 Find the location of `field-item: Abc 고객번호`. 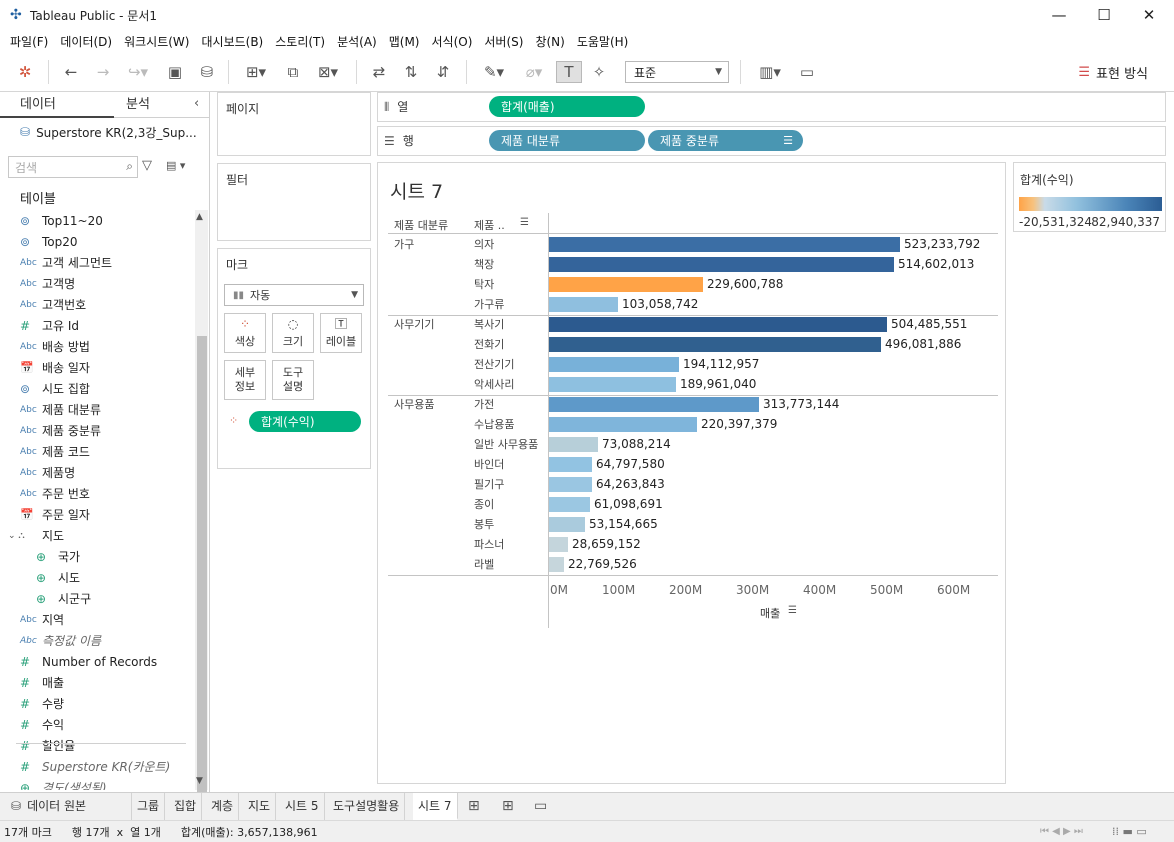

field-item: Abc 고객번호 is located at coordinates (97, 304).